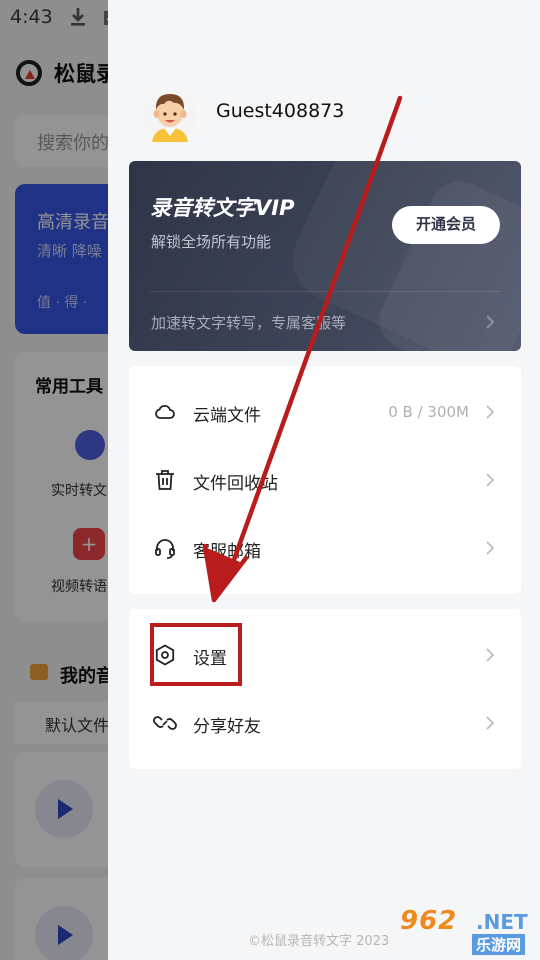  What do you see at coordinates (227, 552) in the screenshot?
I see `menu-label: 客服邮箱` at bounding box center [227, 552].